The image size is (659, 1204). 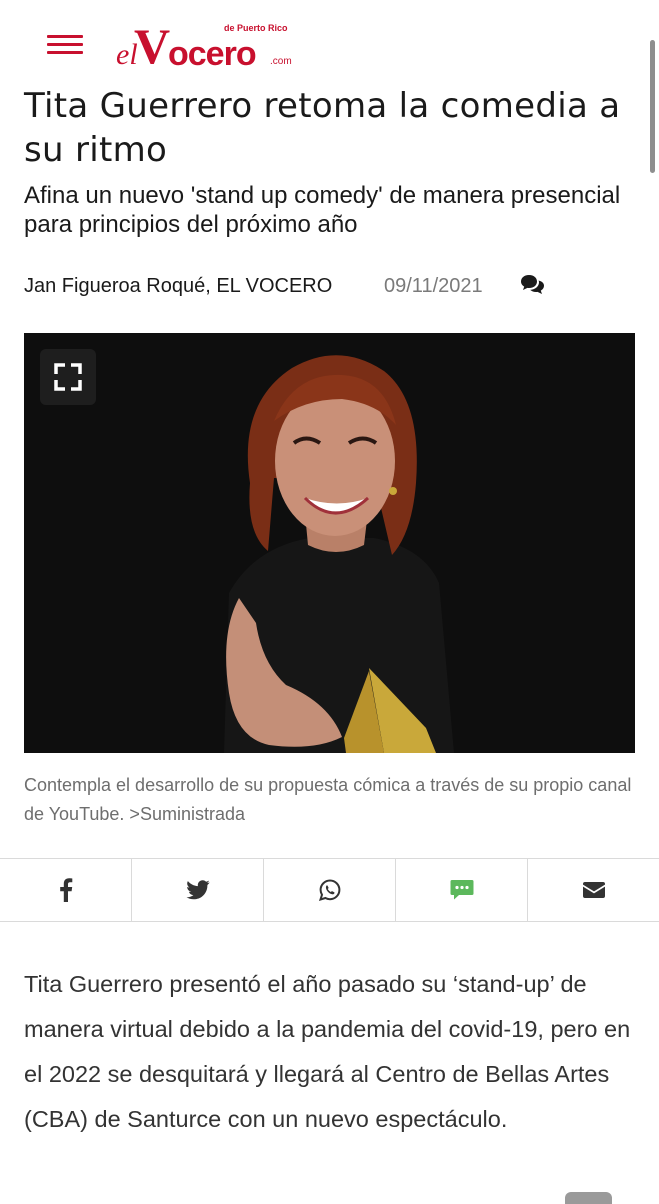 What do you see at coordinates (433, 286) in the screenshot?
I see `article-date: 09/11/2021` at bounding box center [433, 286].